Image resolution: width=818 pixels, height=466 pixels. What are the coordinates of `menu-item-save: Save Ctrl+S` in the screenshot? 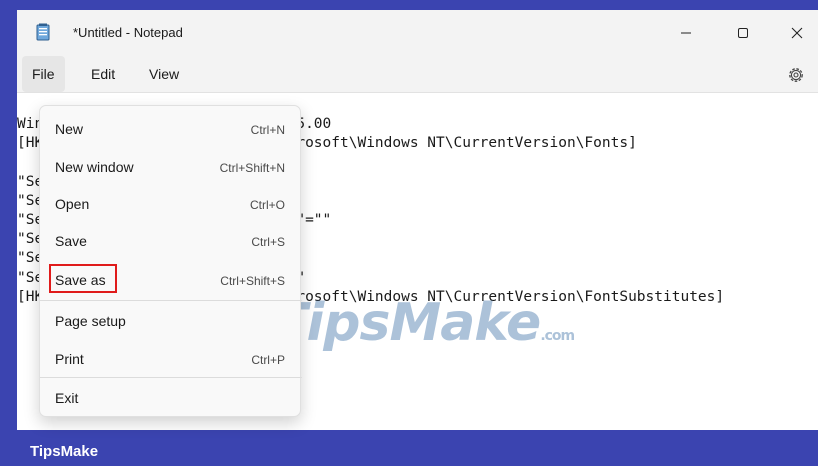 It's located at (171, 242).